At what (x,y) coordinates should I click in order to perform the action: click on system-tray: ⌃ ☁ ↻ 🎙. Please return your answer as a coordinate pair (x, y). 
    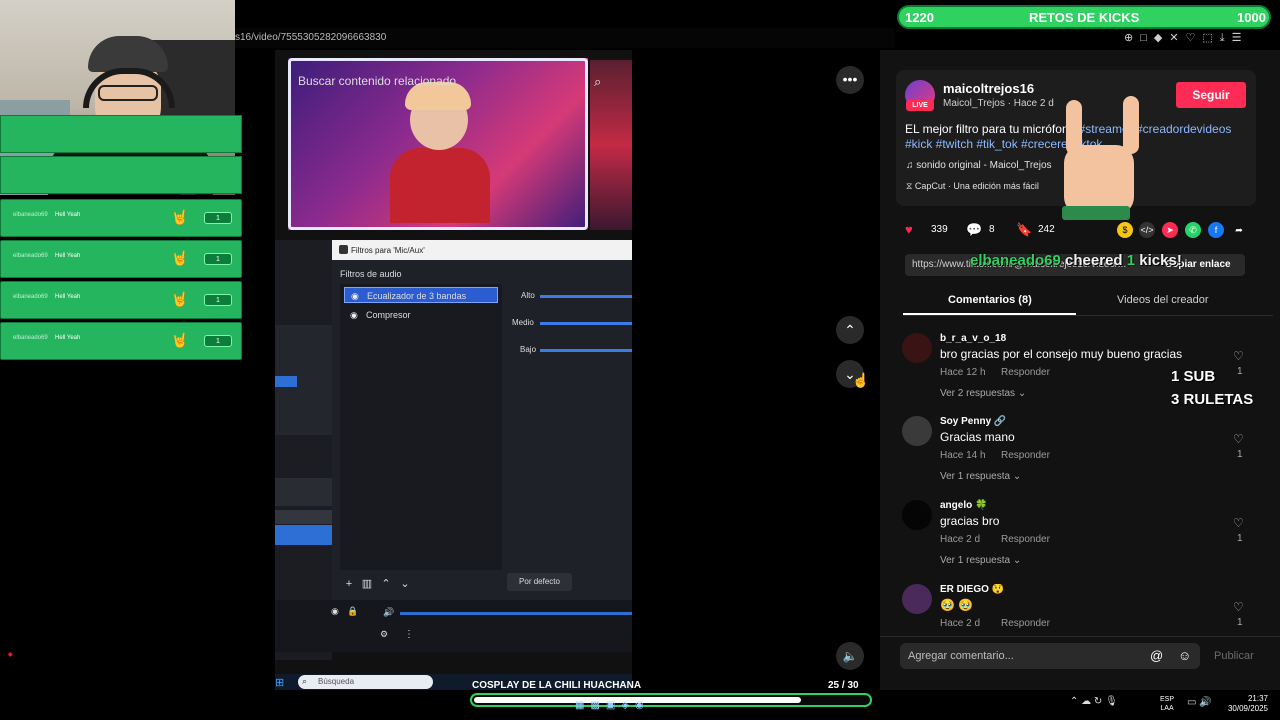
    Looking at the image, I should click on (1094, 701).